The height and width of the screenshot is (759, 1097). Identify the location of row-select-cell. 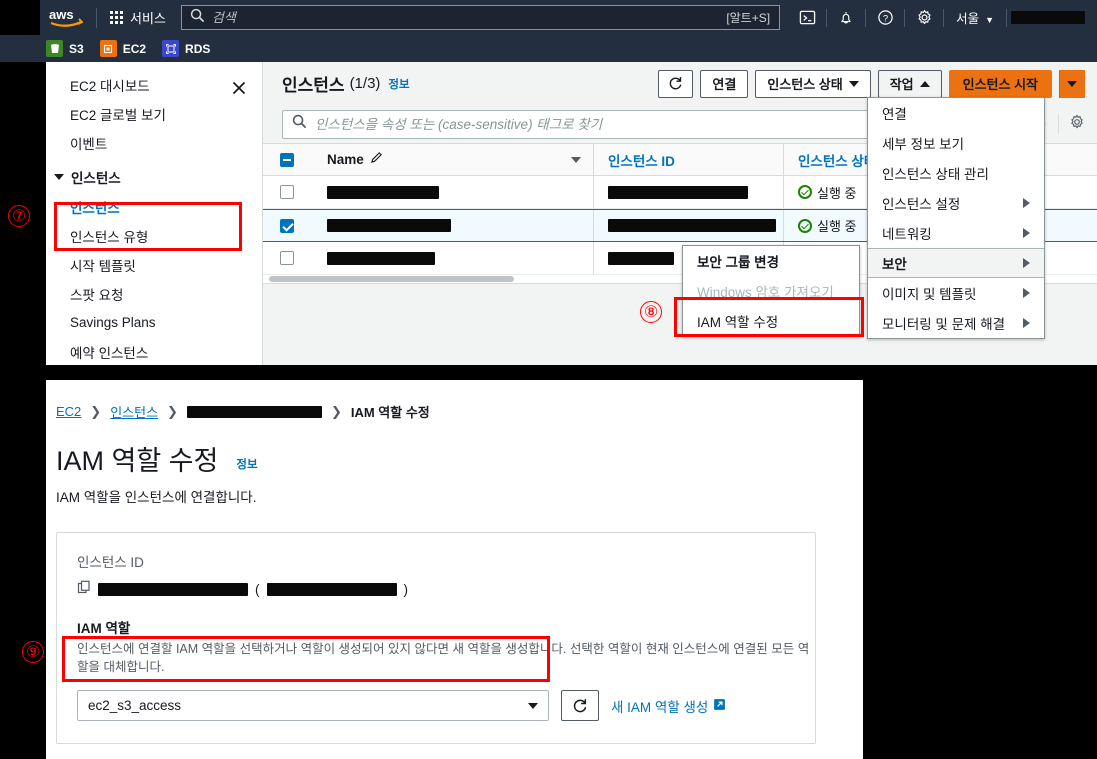
(287, 225).